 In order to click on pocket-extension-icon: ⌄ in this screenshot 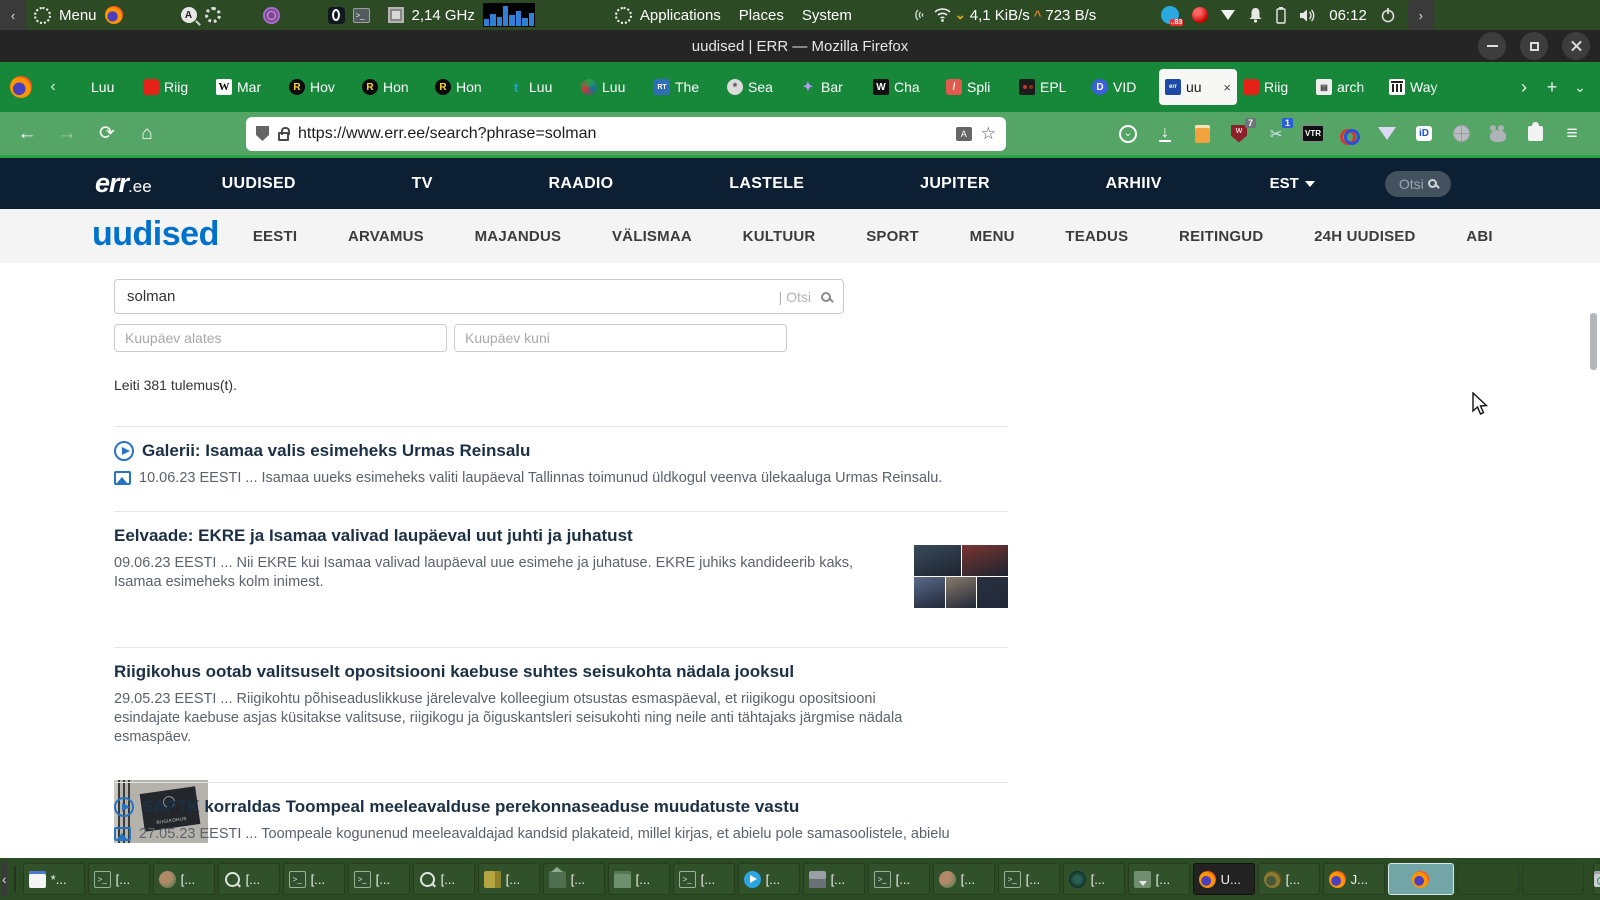, I will do `click(1128, 134)`.